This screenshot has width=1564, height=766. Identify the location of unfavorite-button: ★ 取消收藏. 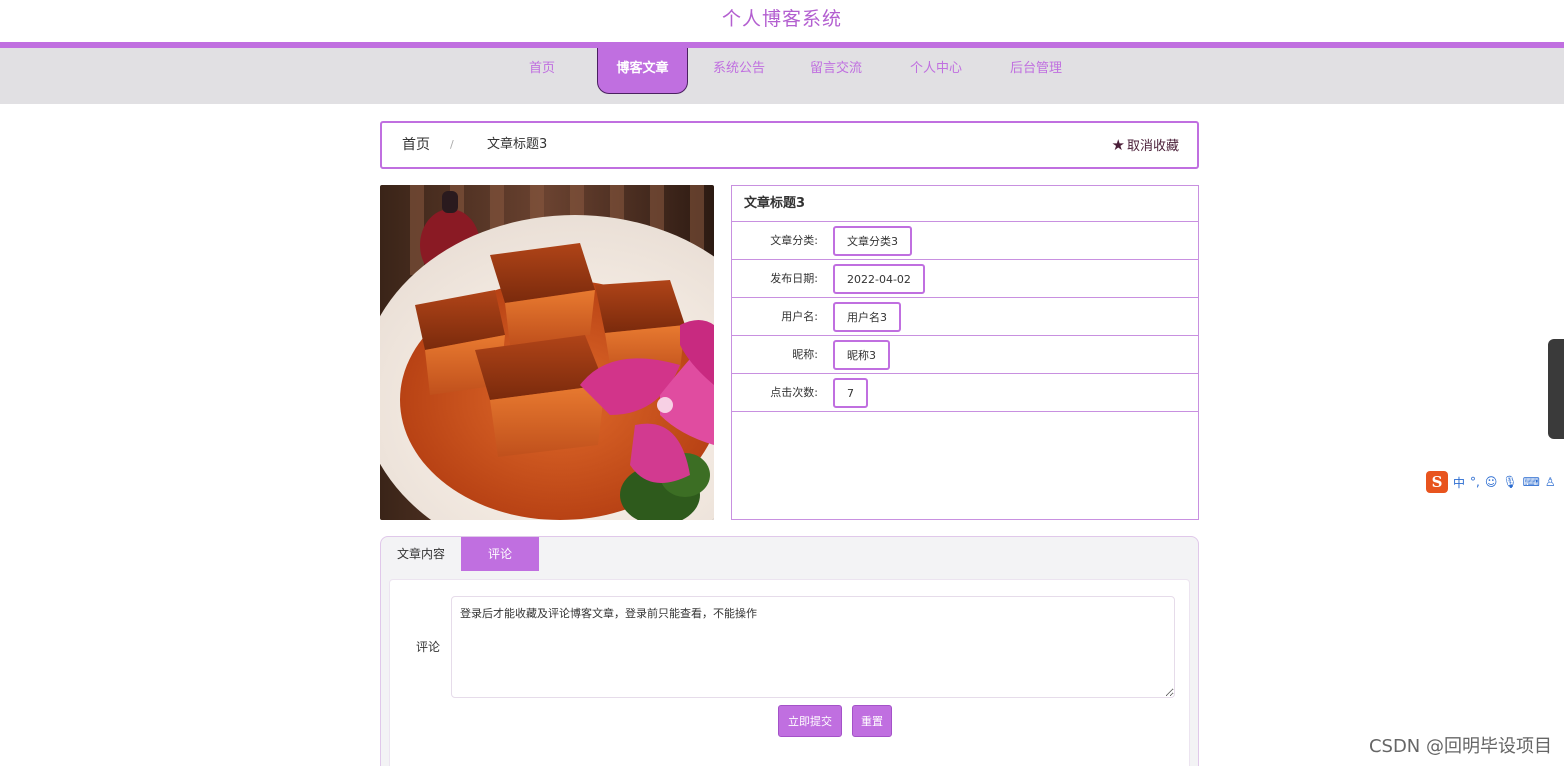
(1145, 146).